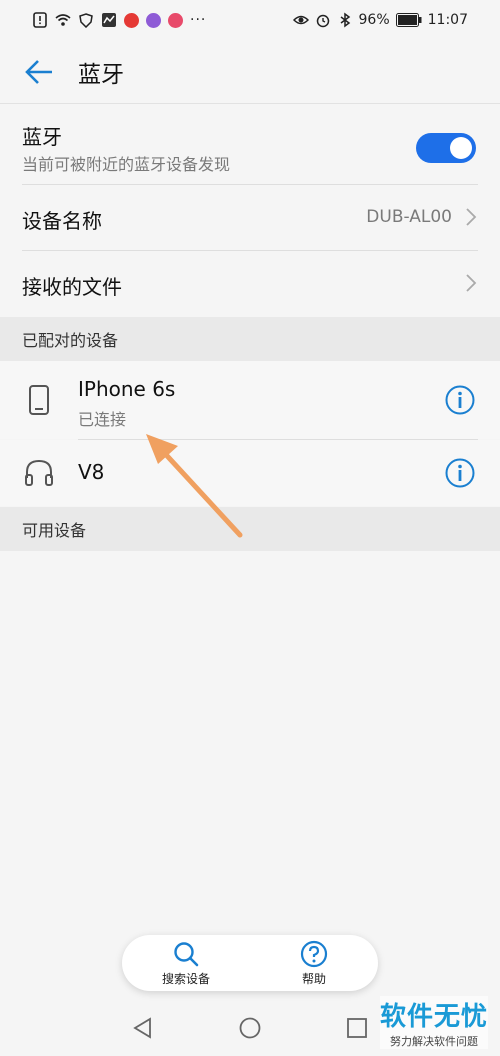 The height and width of the screenshot is (1056, 500). What do you see at coordinates (314, 953) in the screenshot?
I see `help-icon` at bounding box center [314, 953].